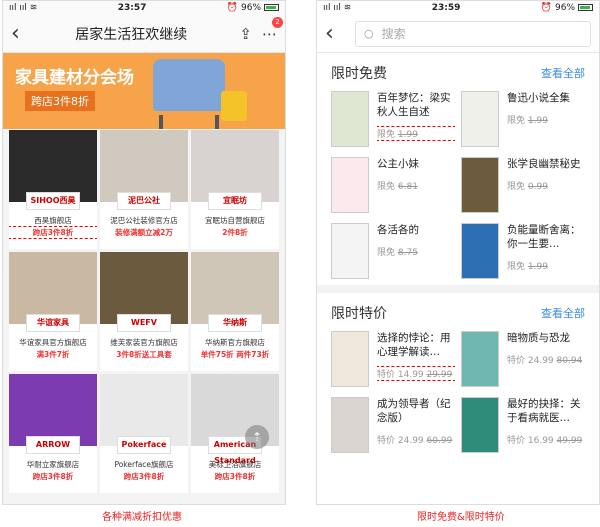 The height and width of the screenshot is (527, 600). Describe the element at coordinates (272, 29) in the screenshot. I see `more-icon: ⋯ 2` at that location.